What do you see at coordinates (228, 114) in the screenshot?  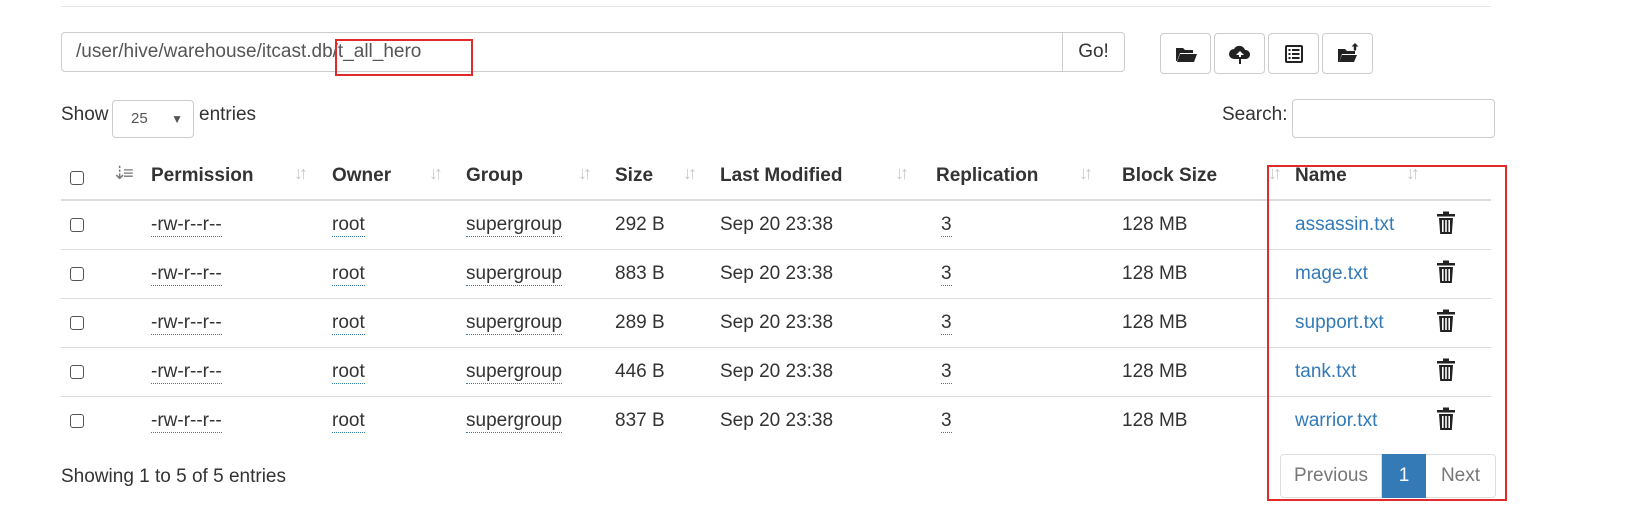 I see `entries-label: entries` at bounding box center [228, 114].